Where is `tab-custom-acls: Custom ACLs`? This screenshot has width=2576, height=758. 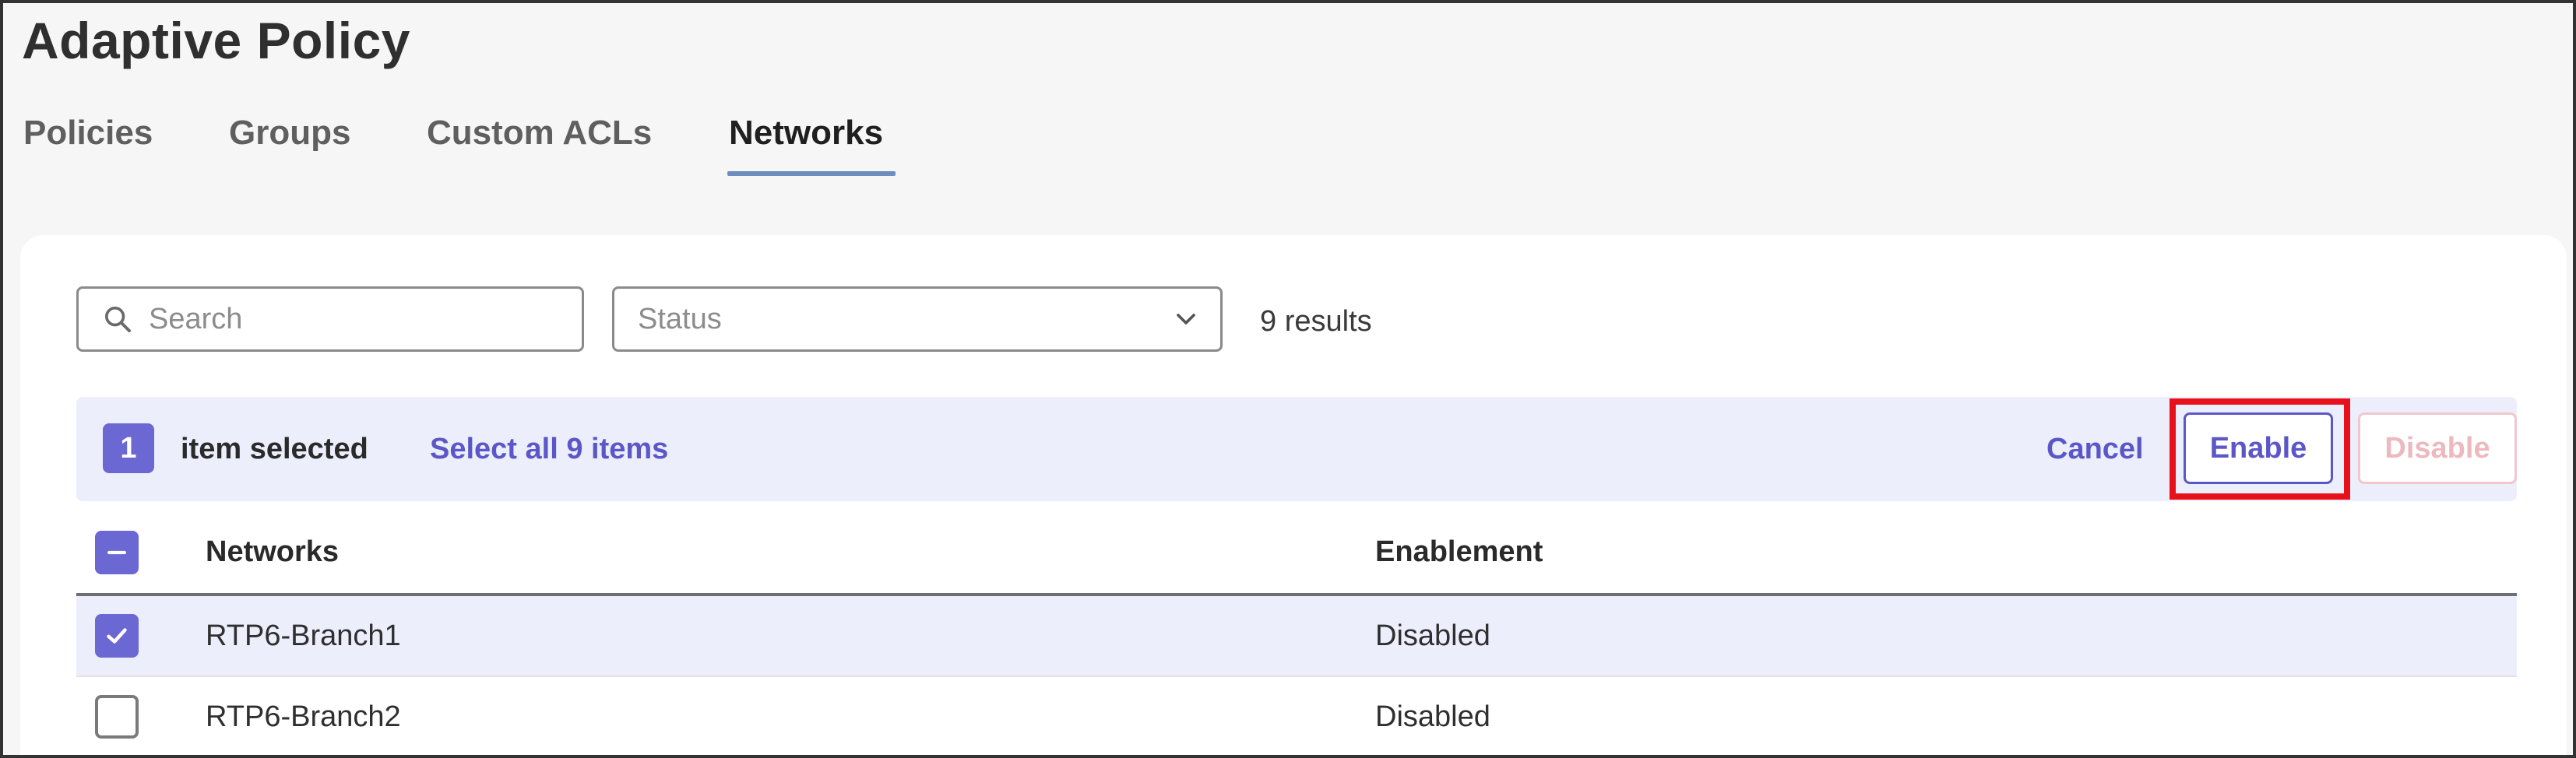 tab-custom-acls: Custom ACLs is located at coordinates (539, 133).